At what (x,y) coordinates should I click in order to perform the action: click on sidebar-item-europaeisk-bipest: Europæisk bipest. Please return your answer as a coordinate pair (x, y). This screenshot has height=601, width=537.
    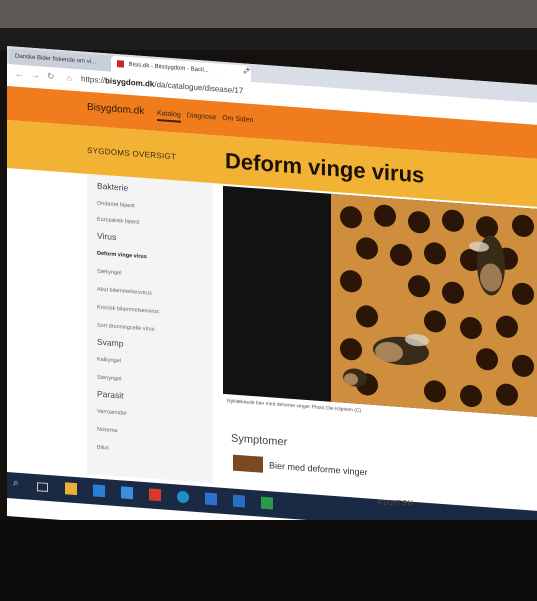
    Looking at the image, I should click on (118, 221).